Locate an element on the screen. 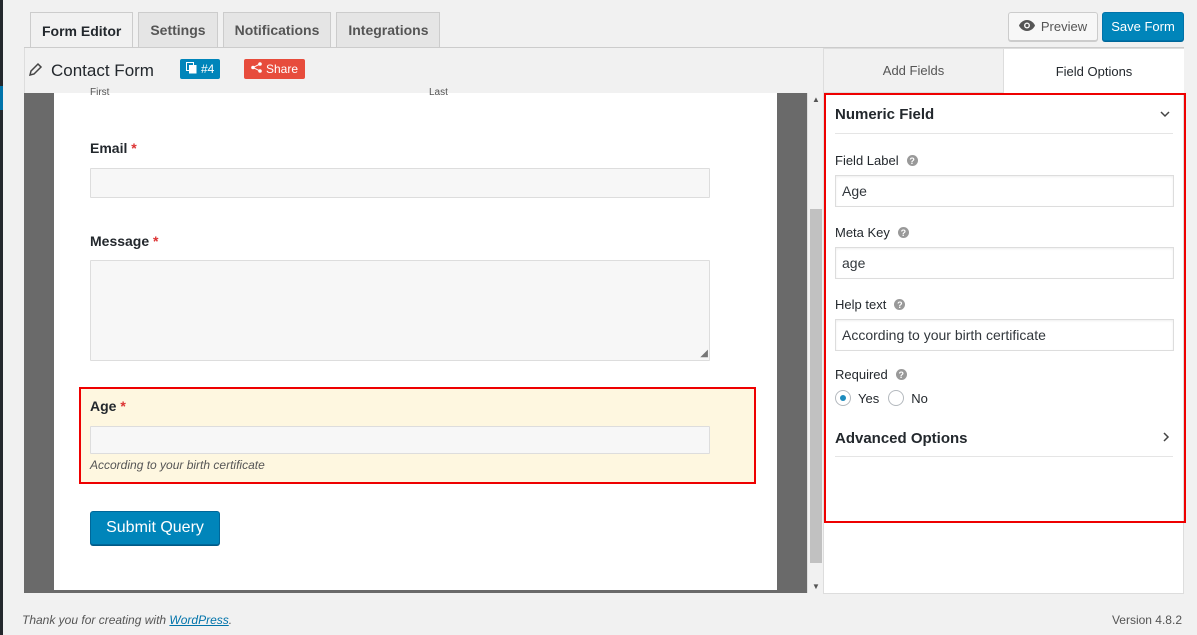  tab-form-editor: Form Editor is located at coordinates (82, 30).